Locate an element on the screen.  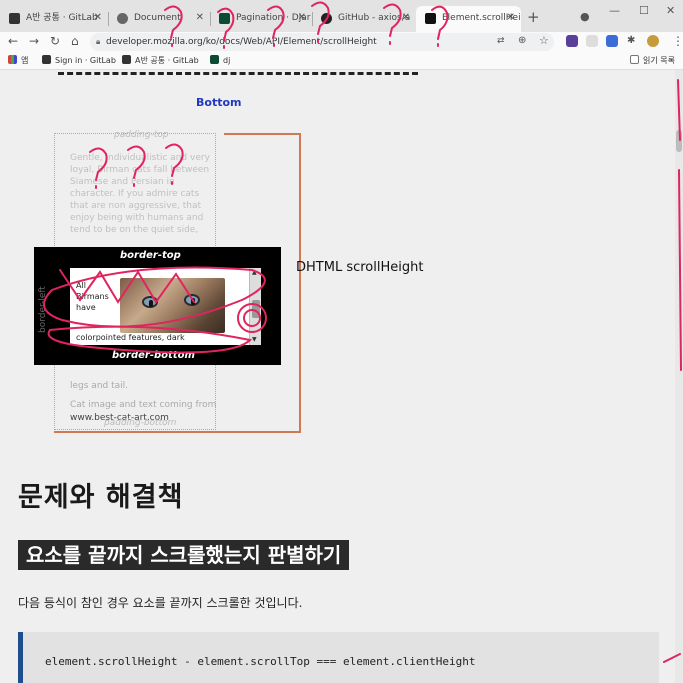
maximize-button: ☐ is located at coordinates (644, 10).